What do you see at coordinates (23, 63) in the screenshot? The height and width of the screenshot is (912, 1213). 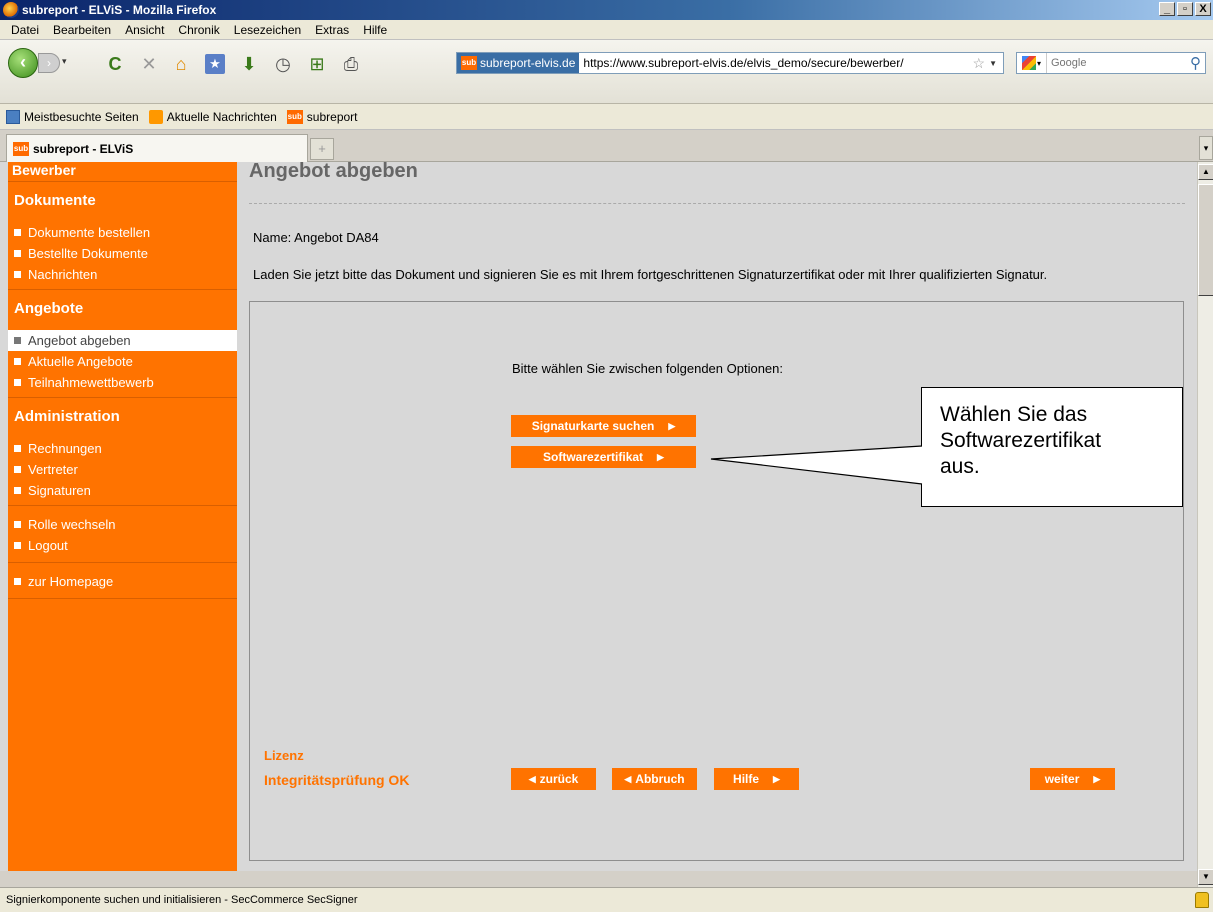 I see `back-button: ‹` at bounding box center [23, 63].